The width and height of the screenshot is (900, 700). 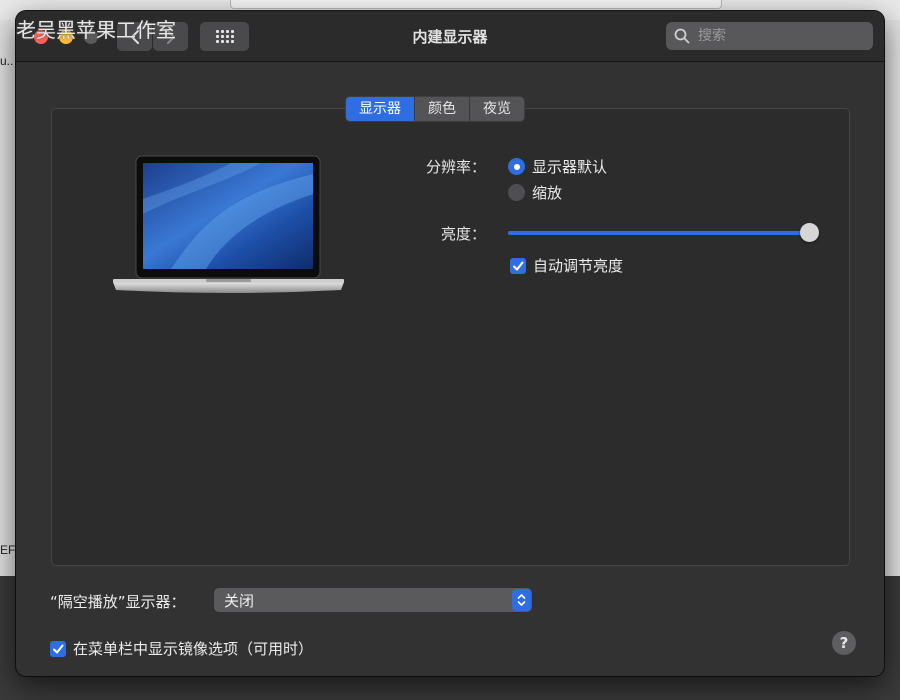 I want to click on resolution-label: 分辨率：, so click(x=455, y=167).